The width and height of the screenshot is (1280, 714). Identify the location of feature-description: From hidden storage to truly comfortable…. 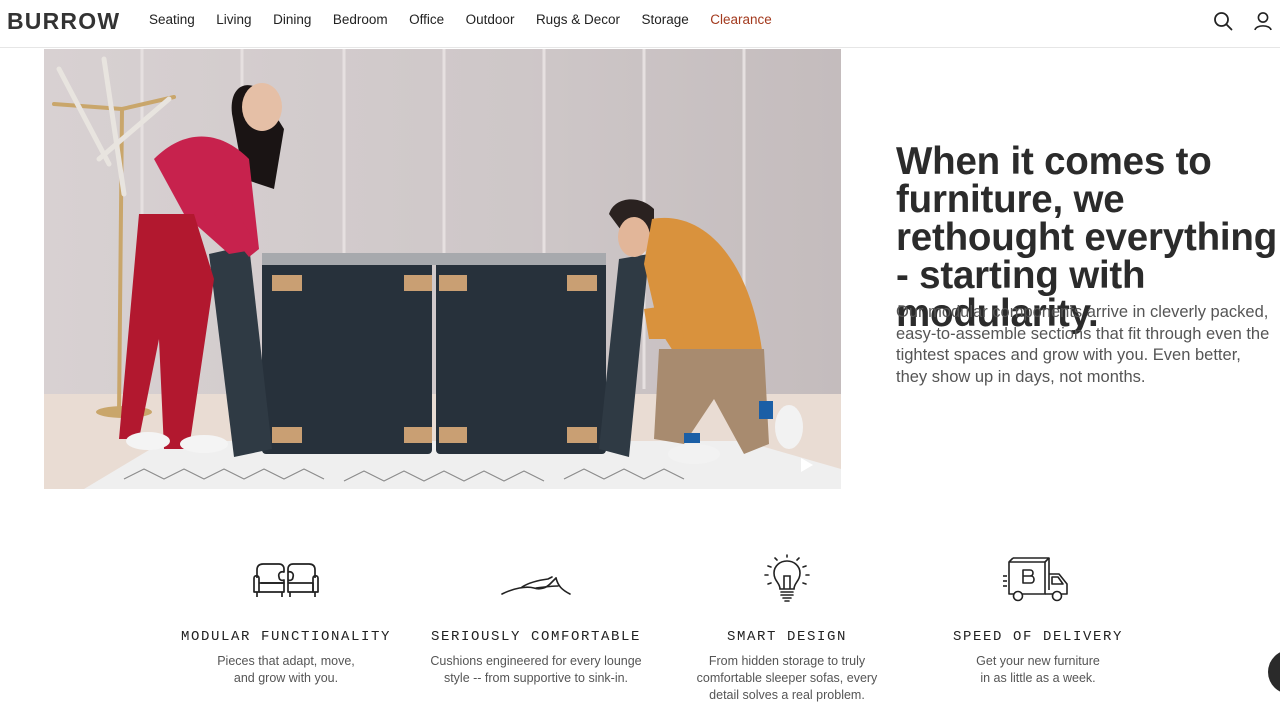
(787, 678).